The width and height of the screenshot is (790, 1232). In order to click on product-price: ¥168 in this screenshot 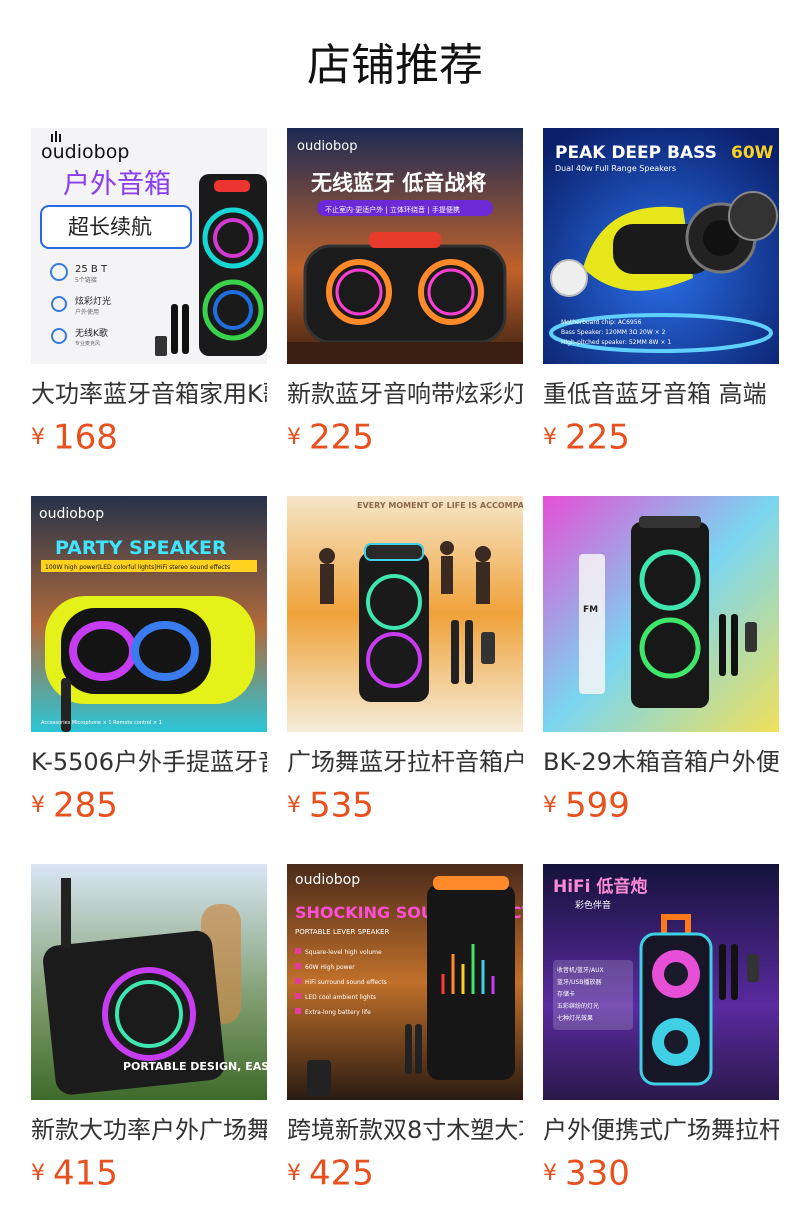, I will do `click(149, 437)`.